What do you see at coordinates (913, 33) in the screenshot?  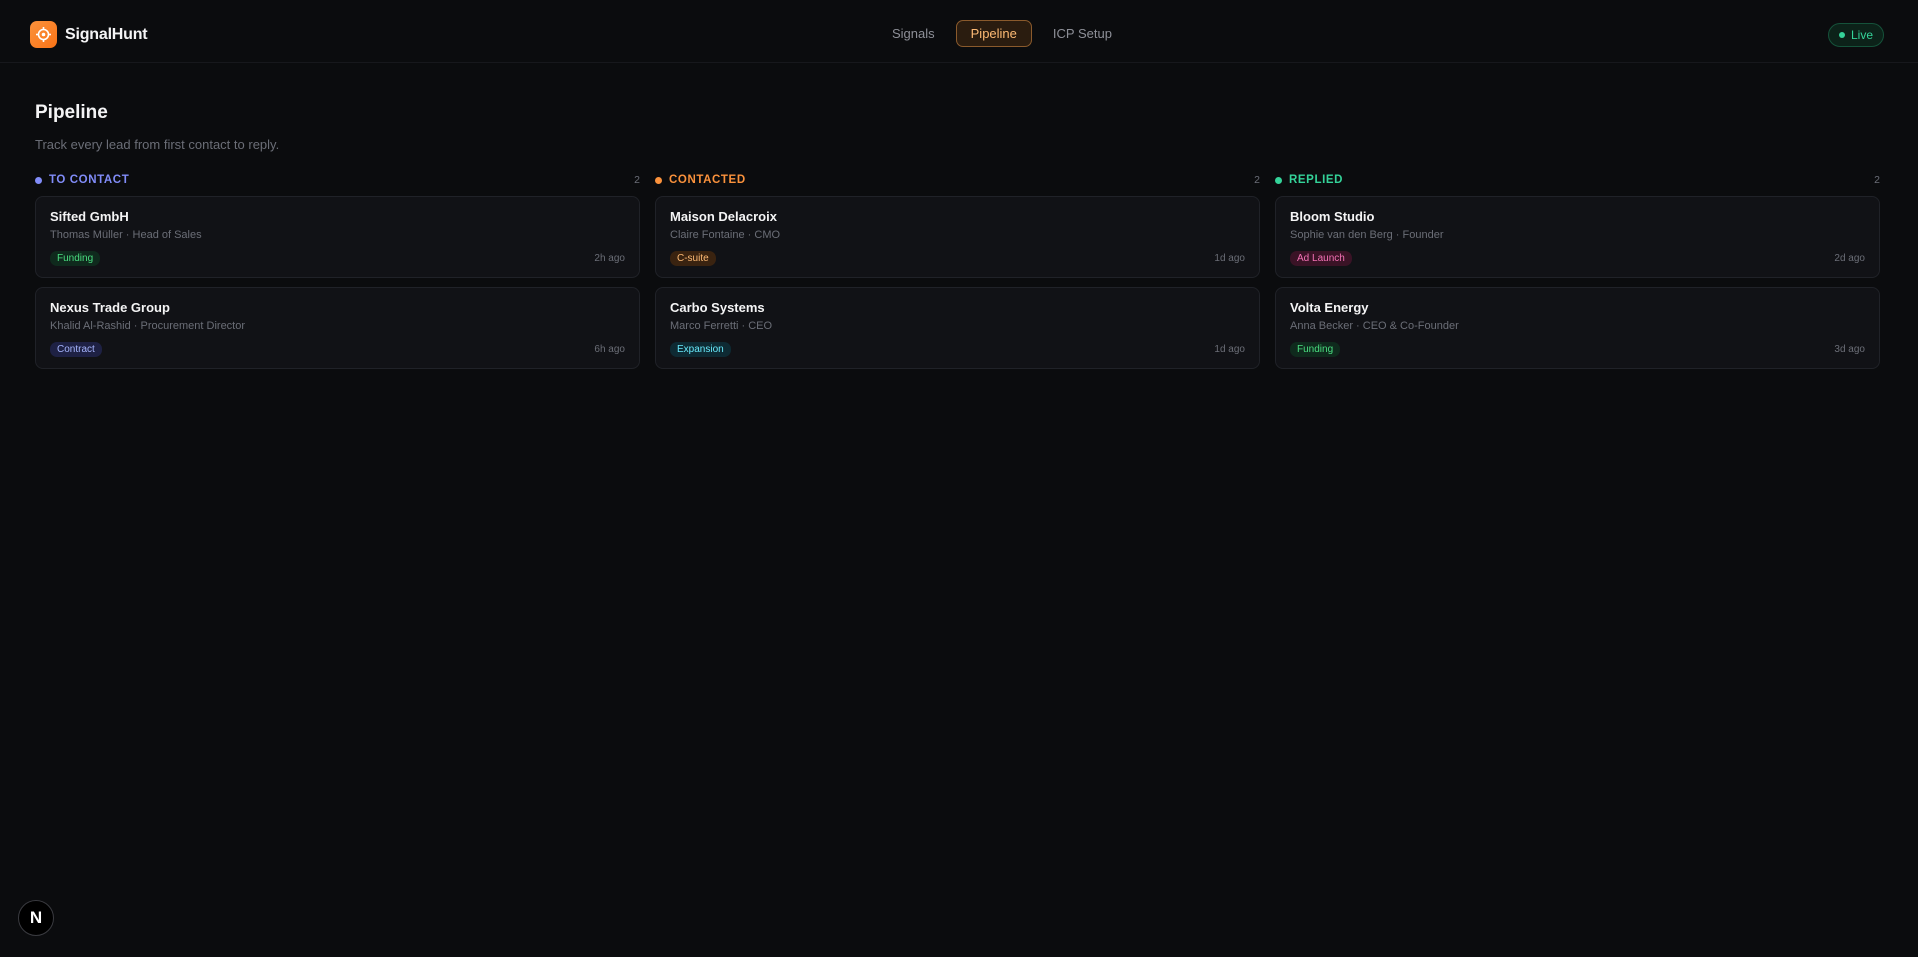 I see `tab-signals: Signals` at bounding box center [913, 33].